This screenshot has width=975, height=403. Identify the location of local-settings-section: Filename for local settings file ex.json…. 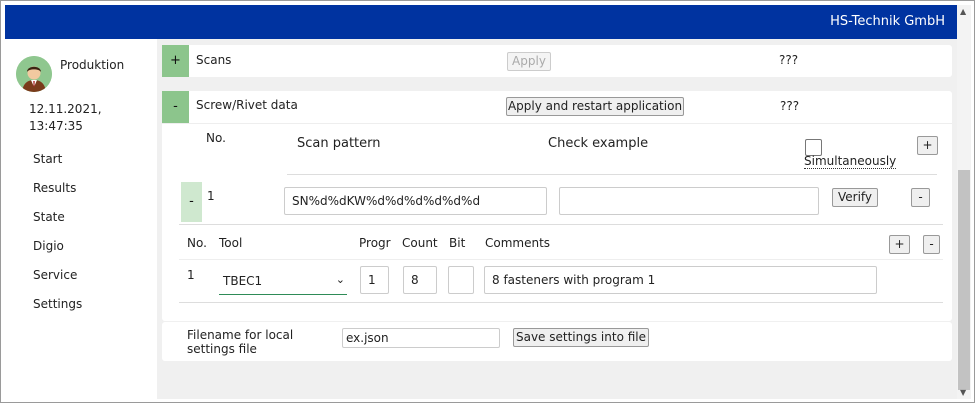
(557, 341).